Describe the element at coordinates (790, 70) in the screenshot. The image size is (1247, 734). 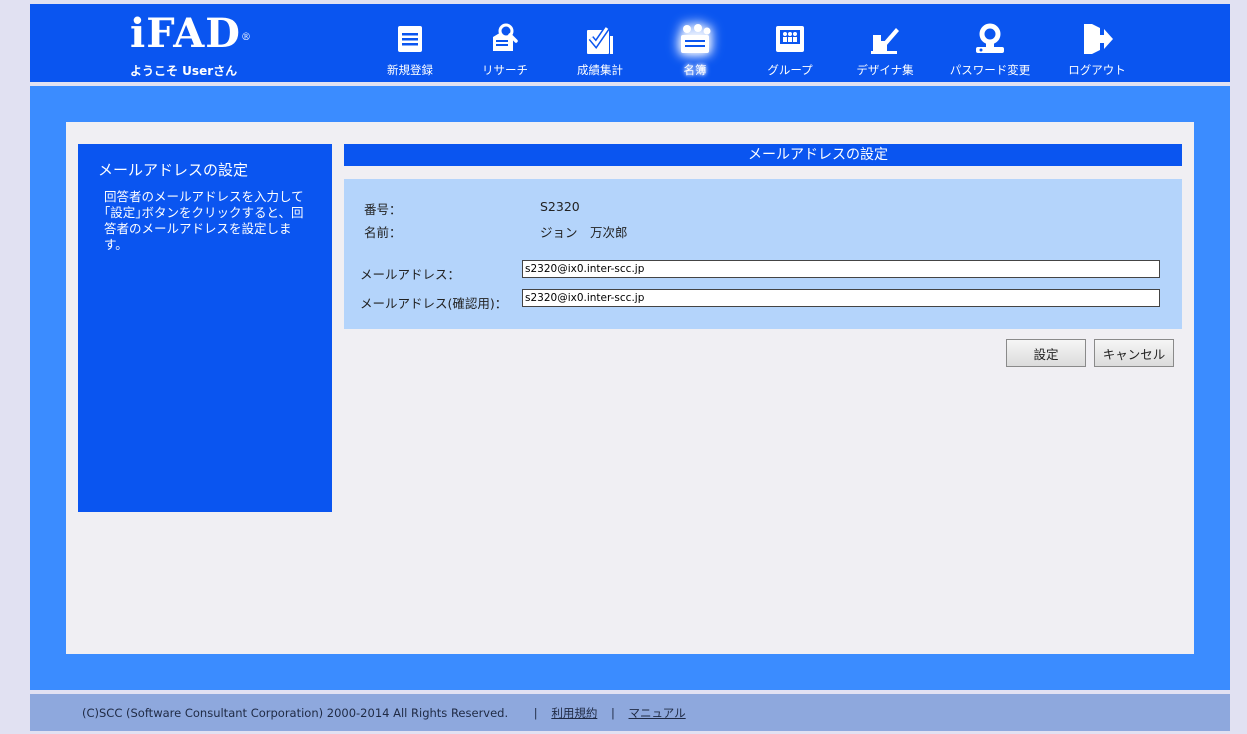
I see `nav-label: グループ` at that location.